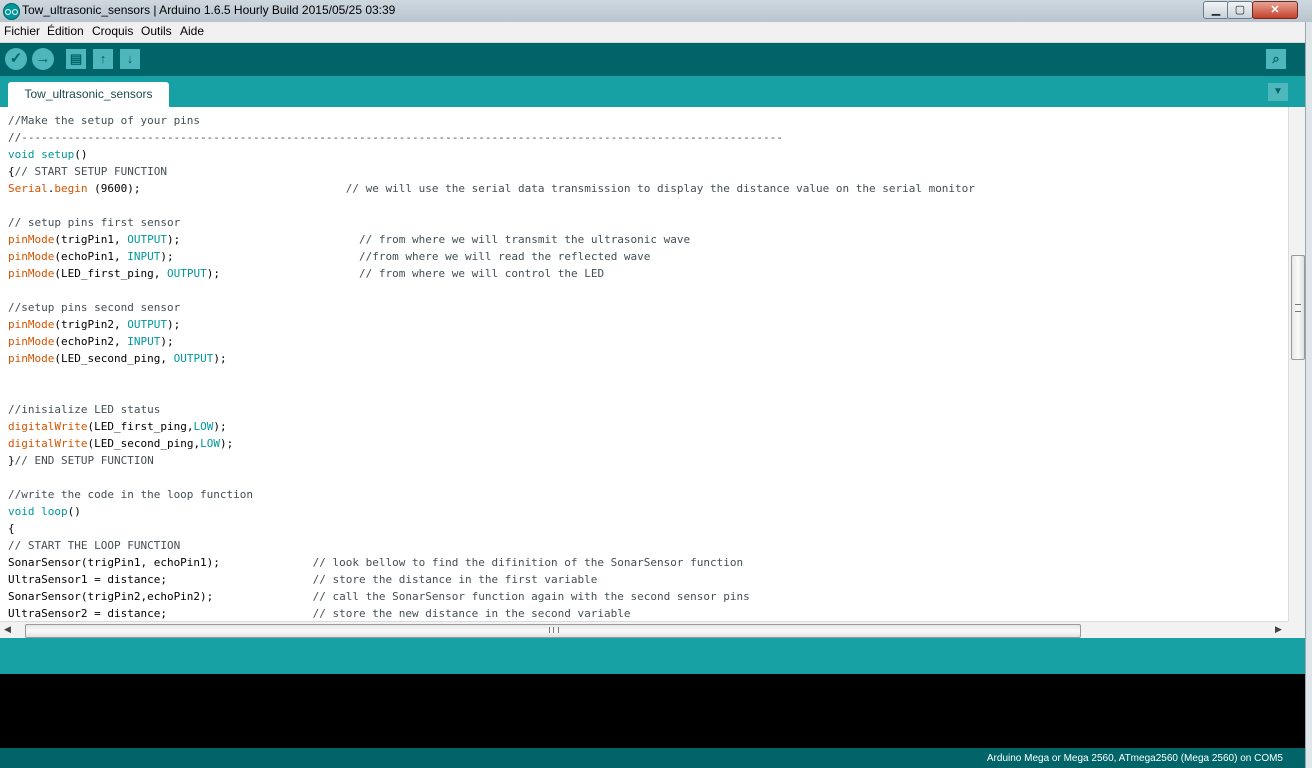 This screenshot has width=1312, height=768. I want to click on code-token: INPUT, so click(144, 256).